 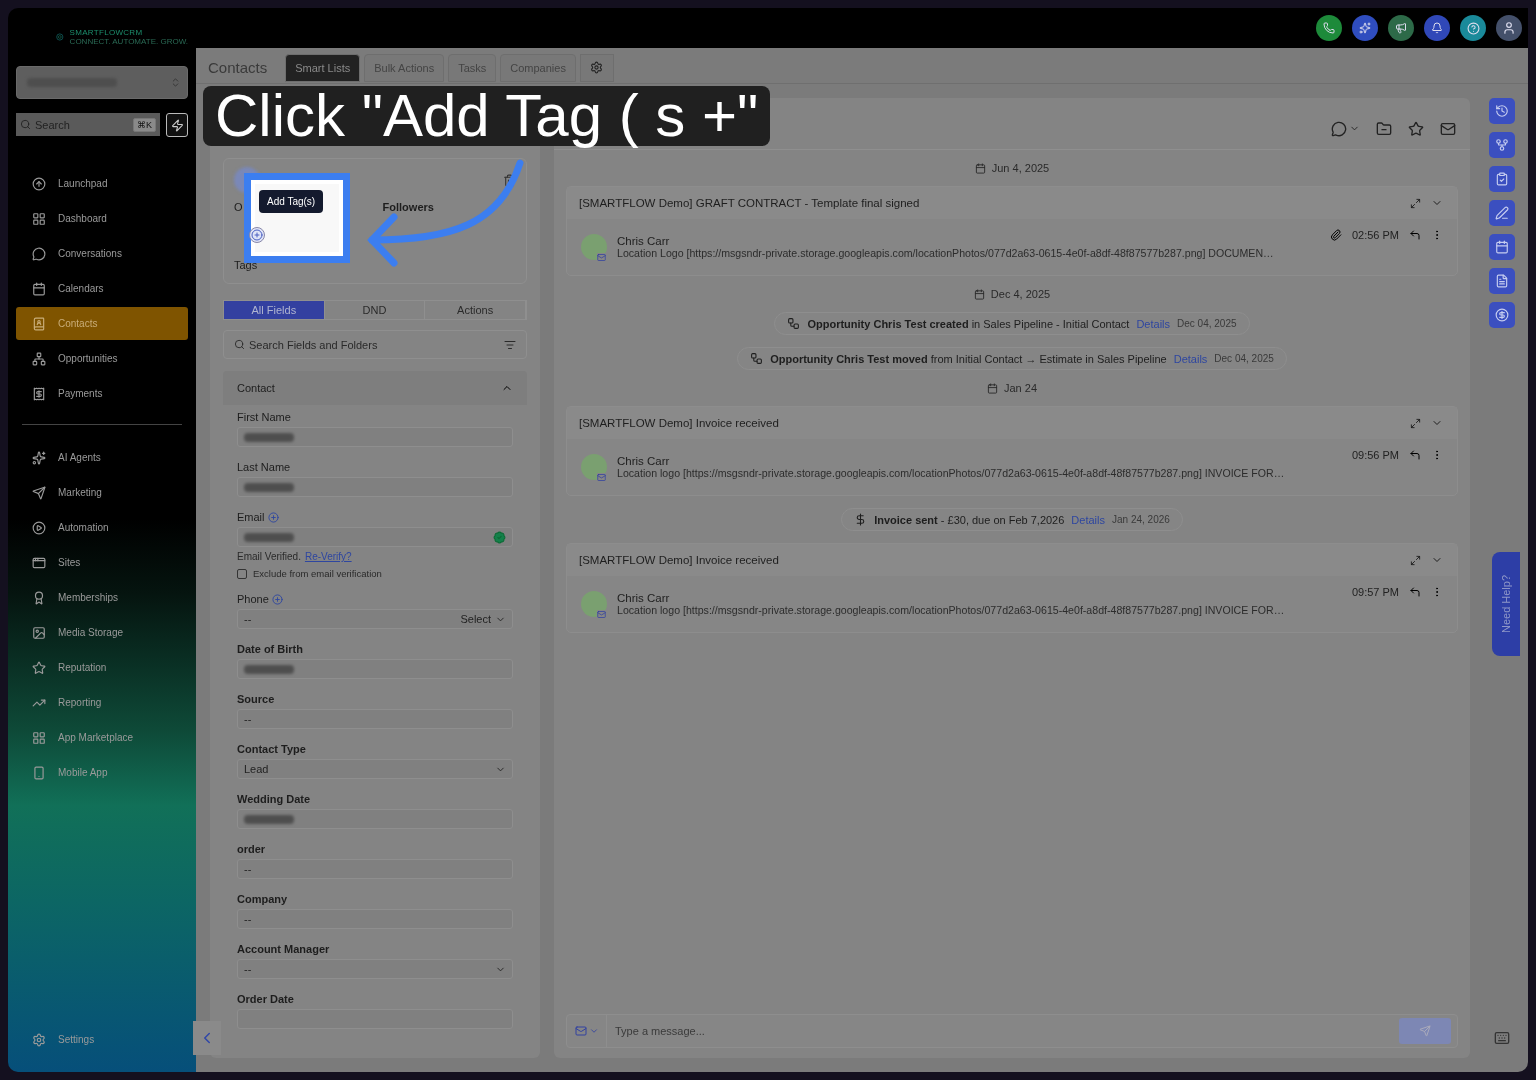 What do you see at coordinates (323, 67) in the screenshot?
I see `page-tab: Smart Lists` at bounding box center [323, 67].